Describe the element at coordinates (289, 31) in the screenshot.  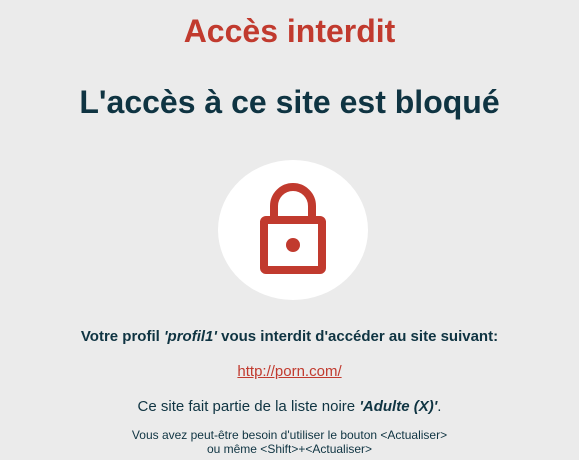
I see `page-title: Accès interdit` at that location.